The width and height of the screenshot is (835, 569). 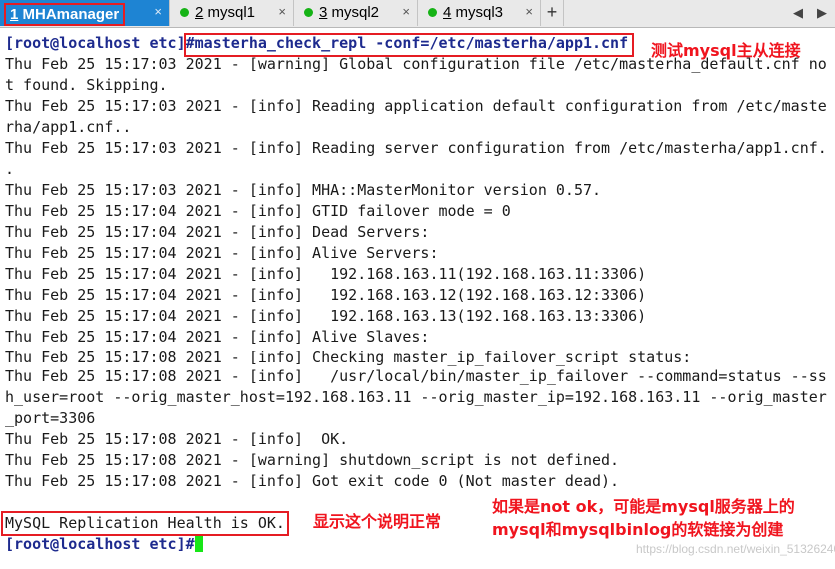 What do you see at coordinates (177, 439) in the screenshot?
I see `terminal-line: Thu Feb 25 15:17:08 2021 - [info] OK.` at bounding box center [177, 439].